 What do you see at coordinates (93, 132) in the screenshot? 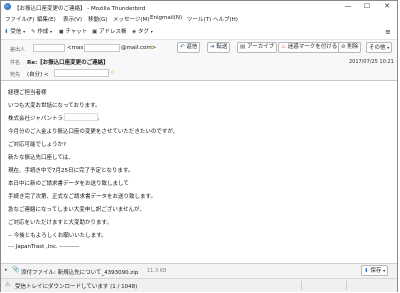
I see `body-line: 今月分のご入金より振込口座の変更をさせていただきたいのですが、` at bounding box center [93, 132].